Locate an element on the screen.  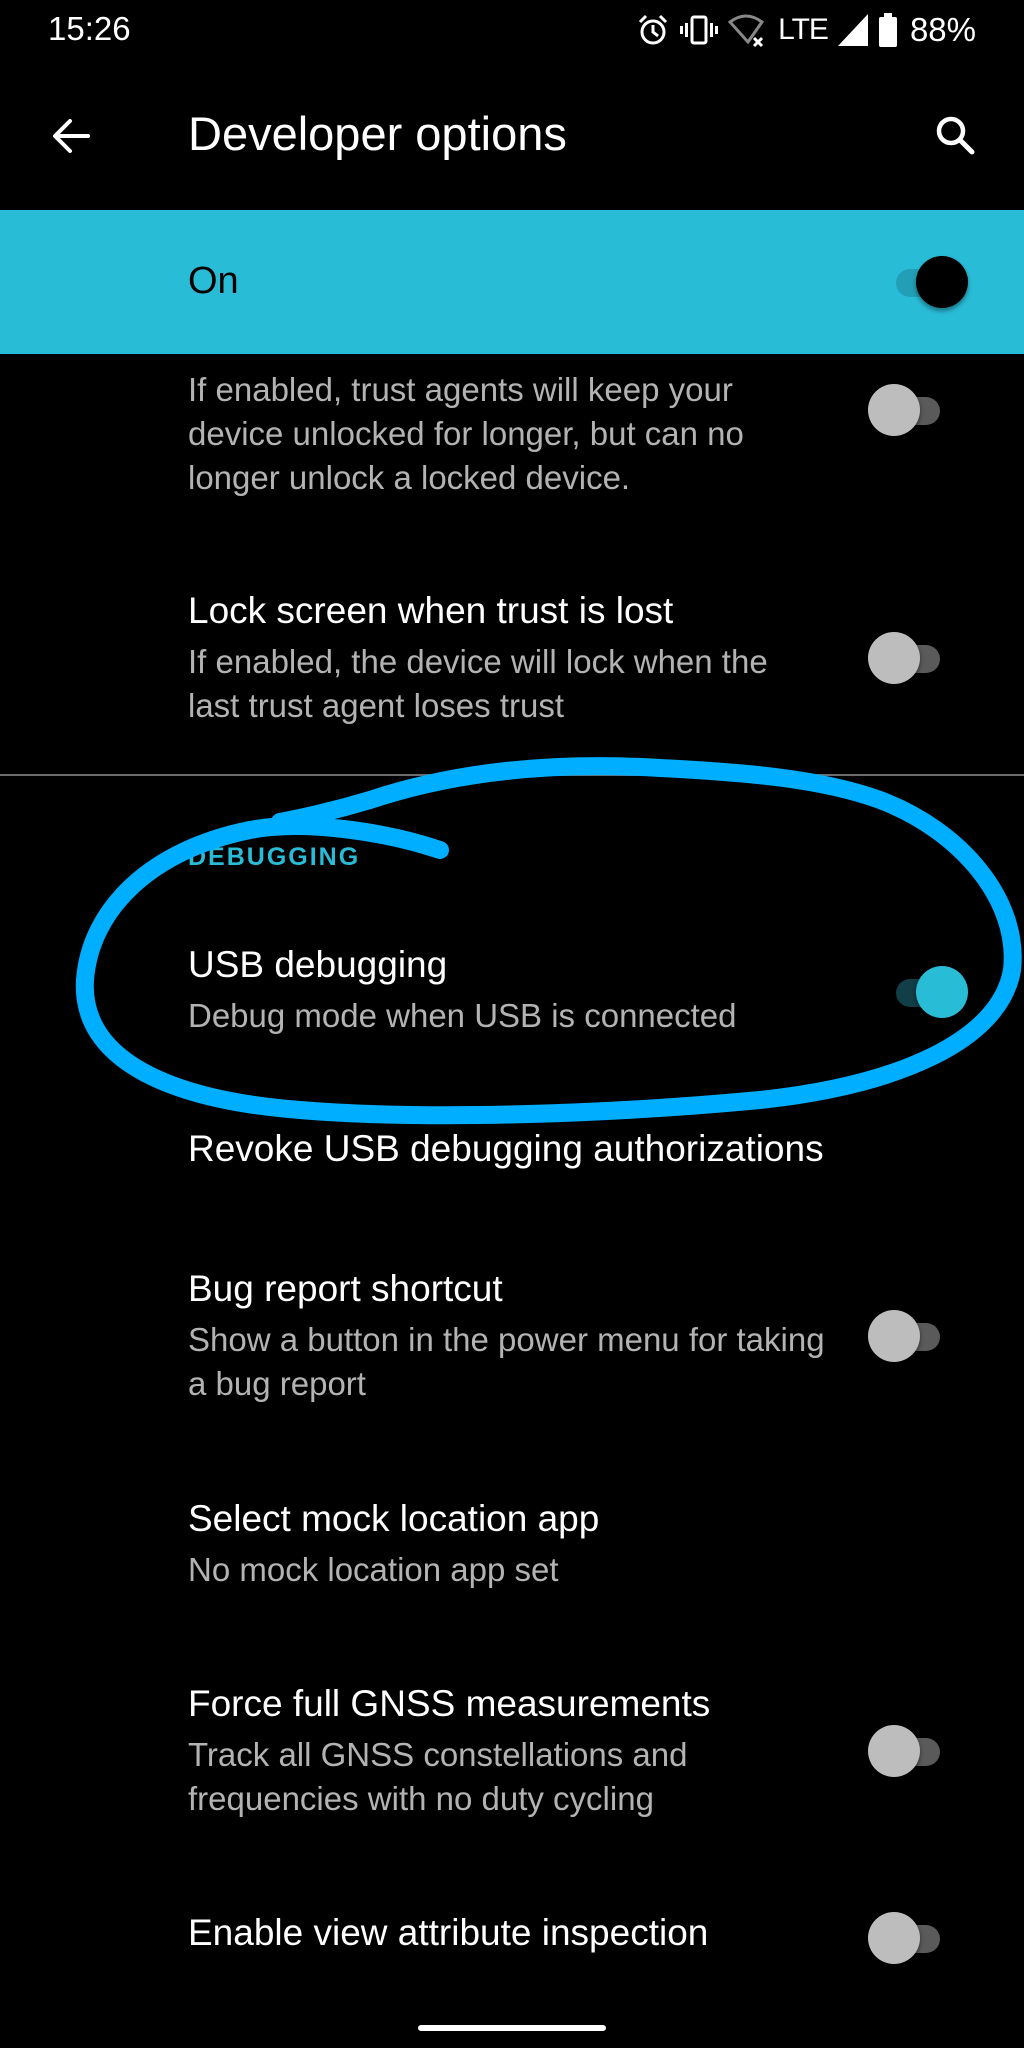
status-icons: LTE 88% is located at coordinates (806, 30).